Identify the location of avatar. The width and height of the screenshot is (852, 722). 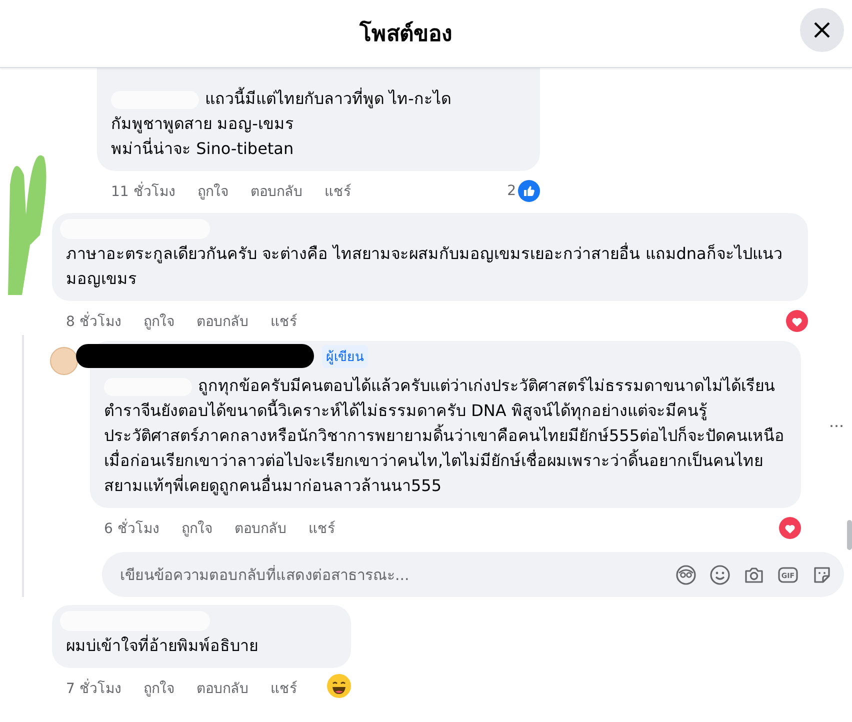
(64, 361).